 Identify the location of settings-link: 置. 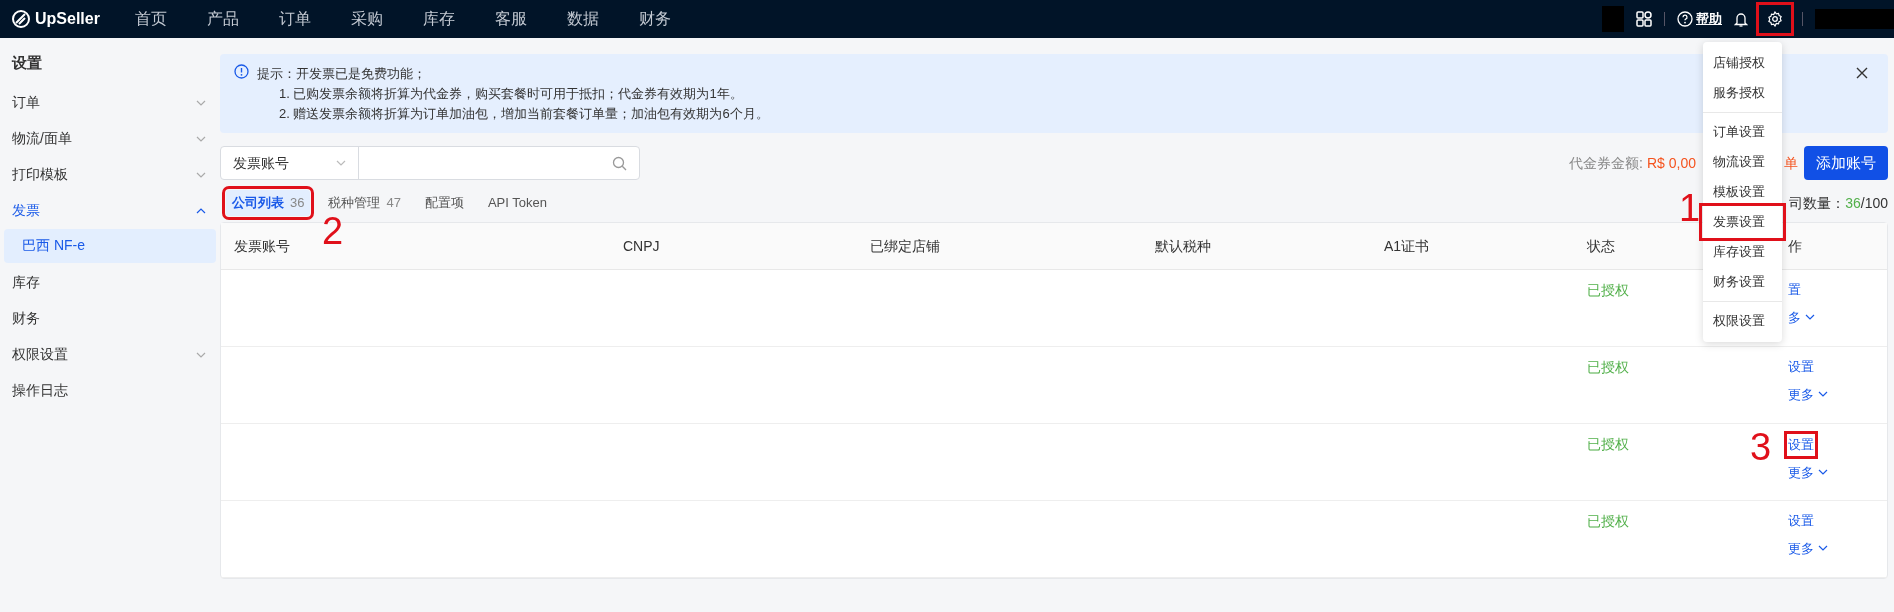
(1794, 290).